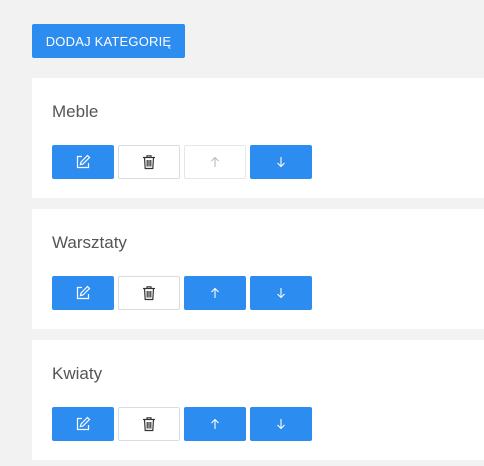 Image resolution: width=484 pixels, height=466 pixels. Describe the element at coordinates (75, 111) in the screenshot. I see `category-name: Meble` at that location.